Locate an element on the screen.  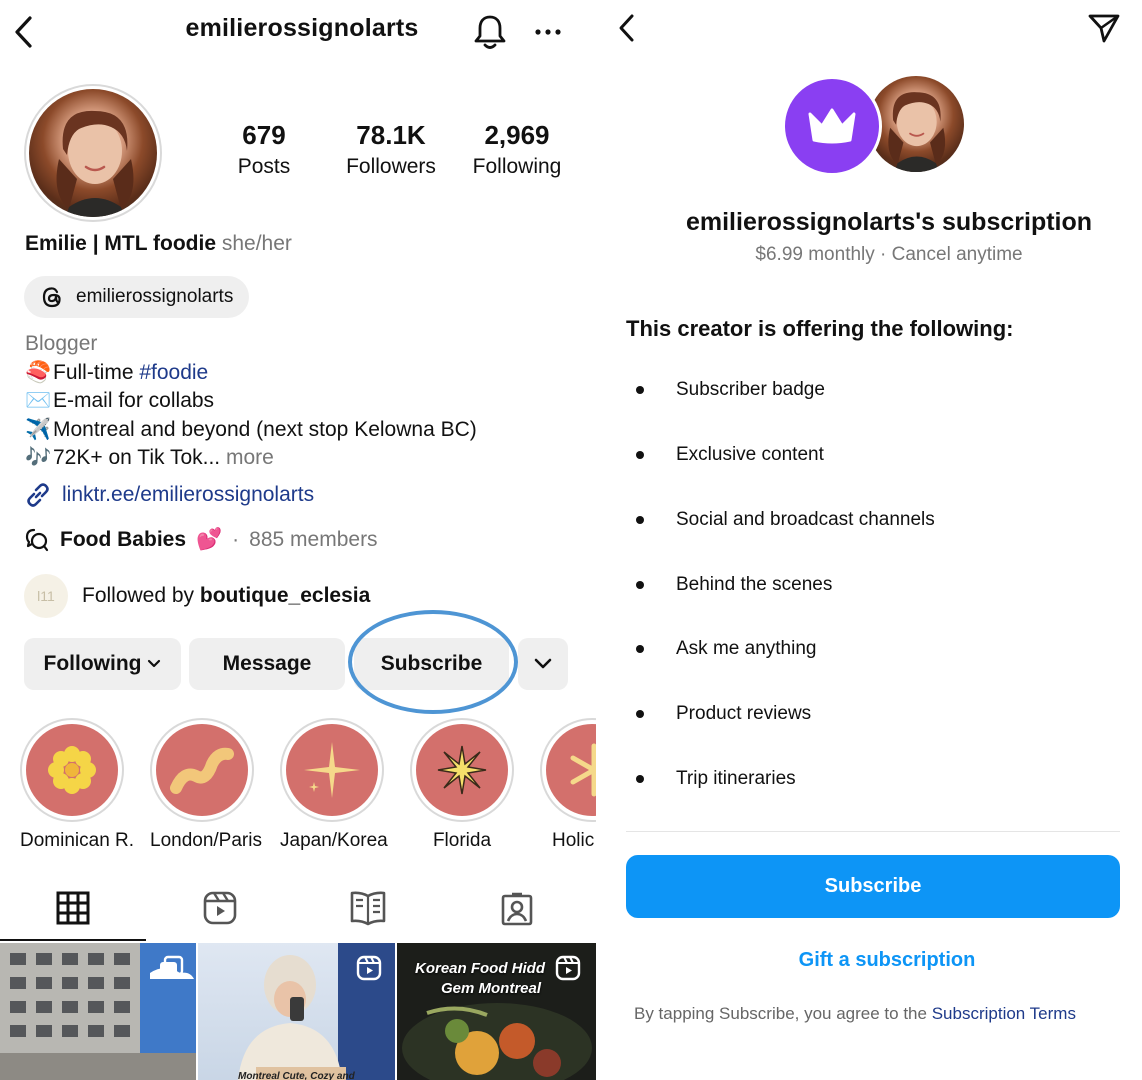
bio-line: ✉️E-mail for collabs is located at coordinates (251, 401).